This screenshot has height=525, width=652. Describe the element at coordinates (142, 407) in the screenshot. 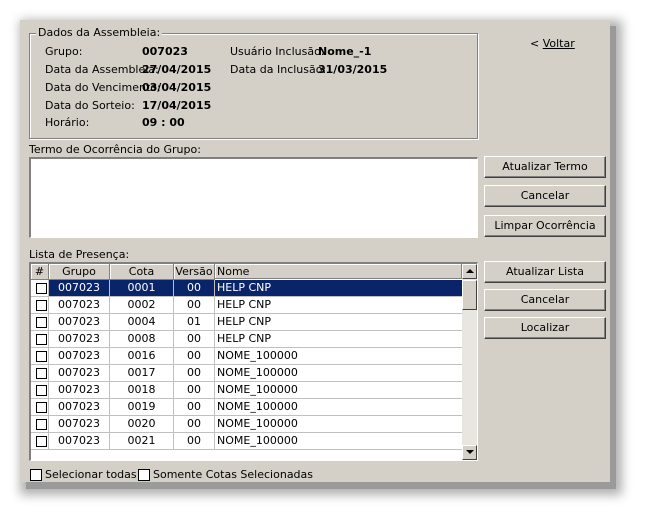

I see `cell-cota: 0019` at that location.